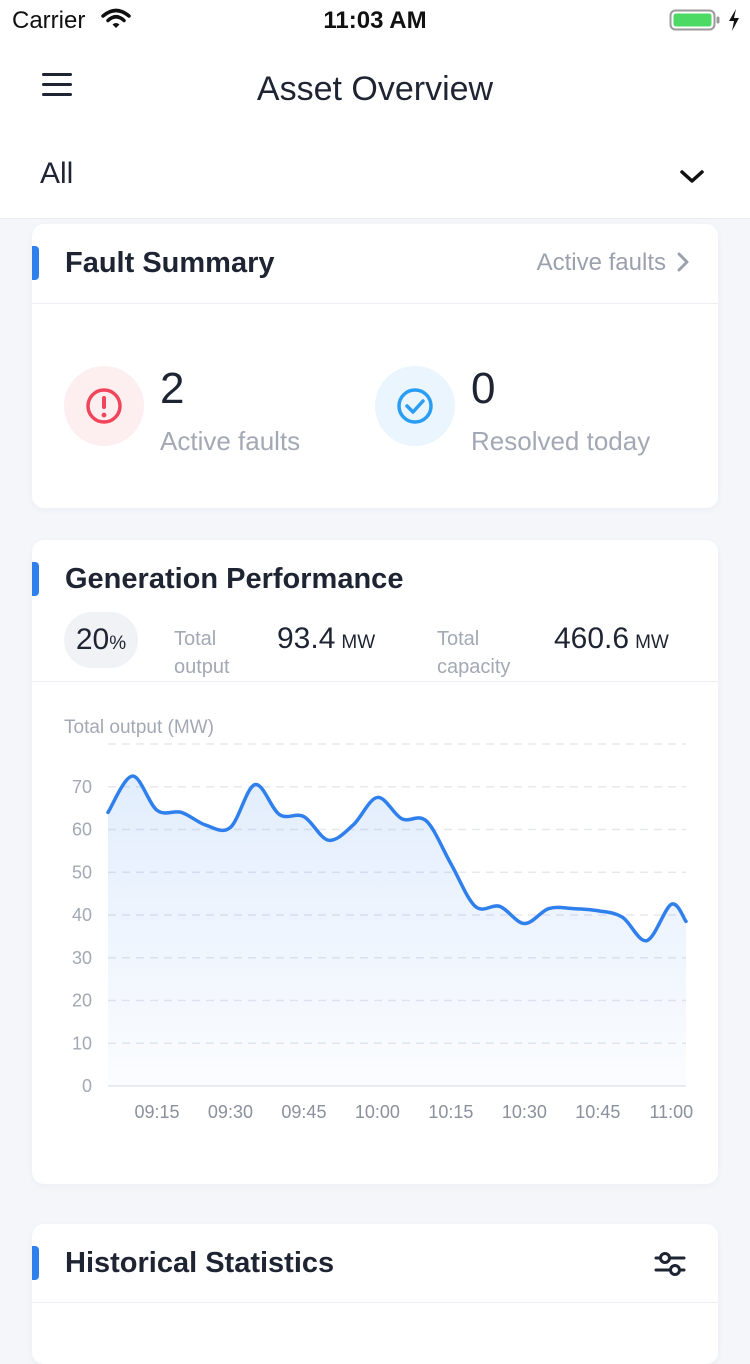  Describe the element at coordinates (652, 642) in the screenshot. I see `total-capacity-unit: MW` at that location.